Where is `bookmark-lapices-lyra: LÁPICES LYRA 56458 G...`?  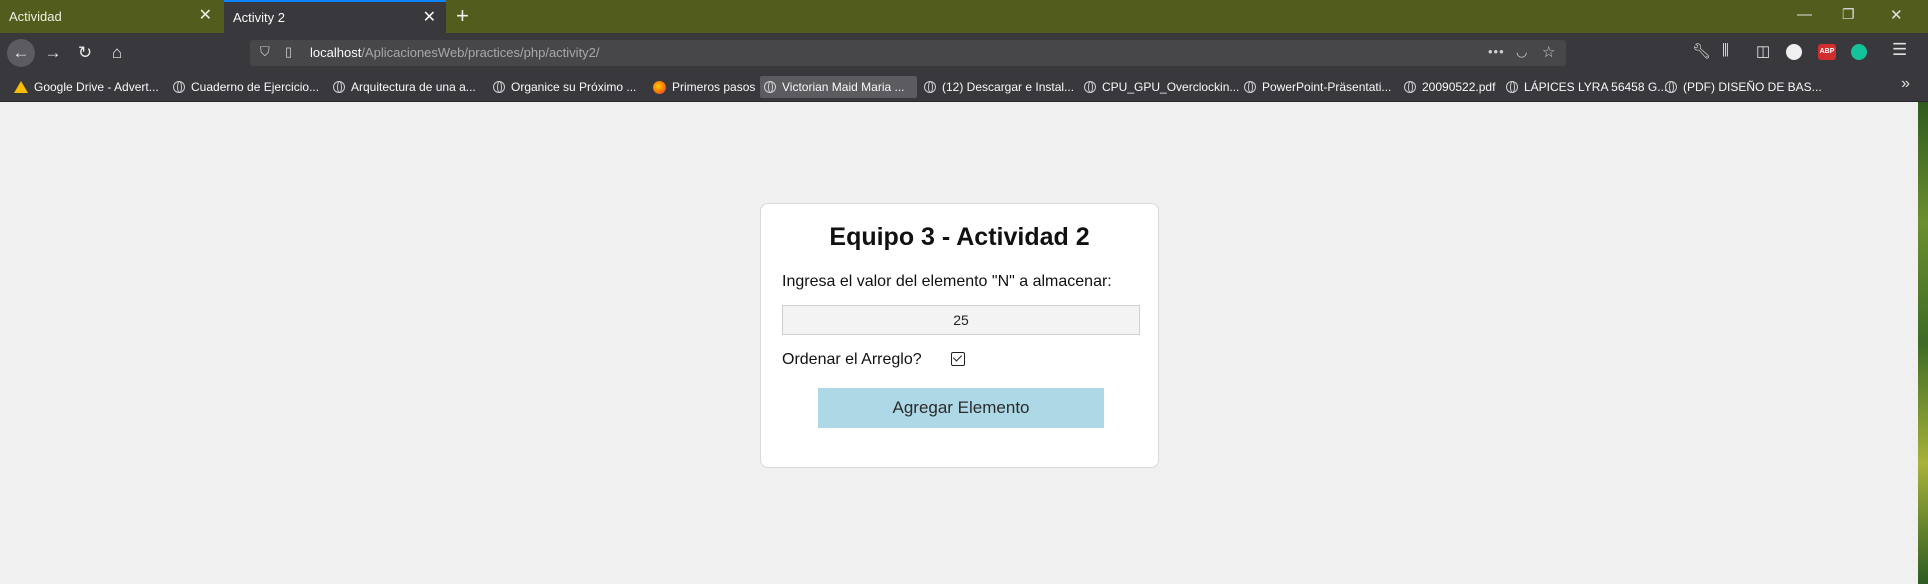 bookmark-lapices-lyra: LÁPICES LYRA 56458 G... is located at coordinates (1586, 87).